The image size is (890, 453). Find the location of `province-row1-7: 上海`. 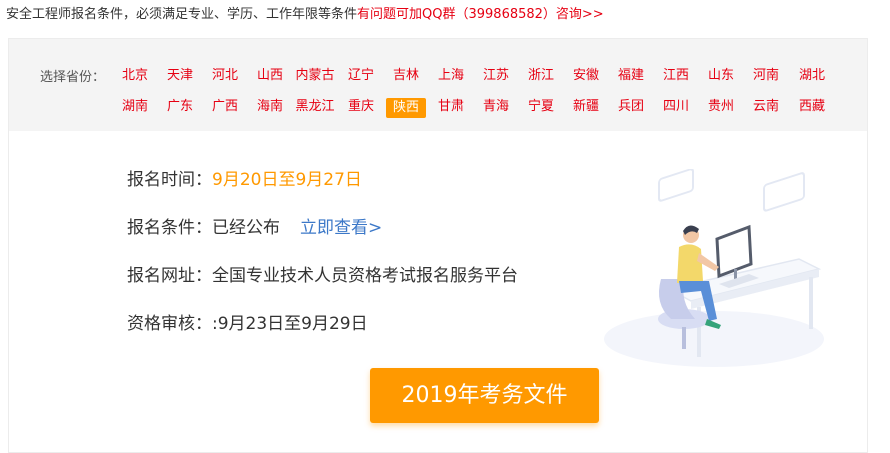

province-row1-7: 上海 is located at coordinates (451, 77).